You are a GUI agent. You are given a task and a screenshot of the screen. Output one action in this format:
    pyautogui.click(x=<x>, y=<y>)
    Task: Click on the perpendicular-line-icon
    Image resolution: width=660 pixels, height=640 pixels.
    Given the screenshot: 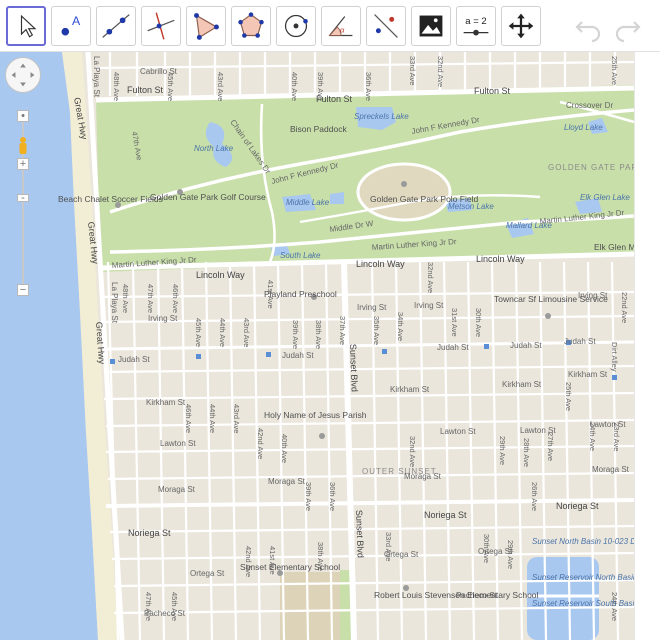 What is the action you would take?
    pyautogui.click(x=161, y=26)
    